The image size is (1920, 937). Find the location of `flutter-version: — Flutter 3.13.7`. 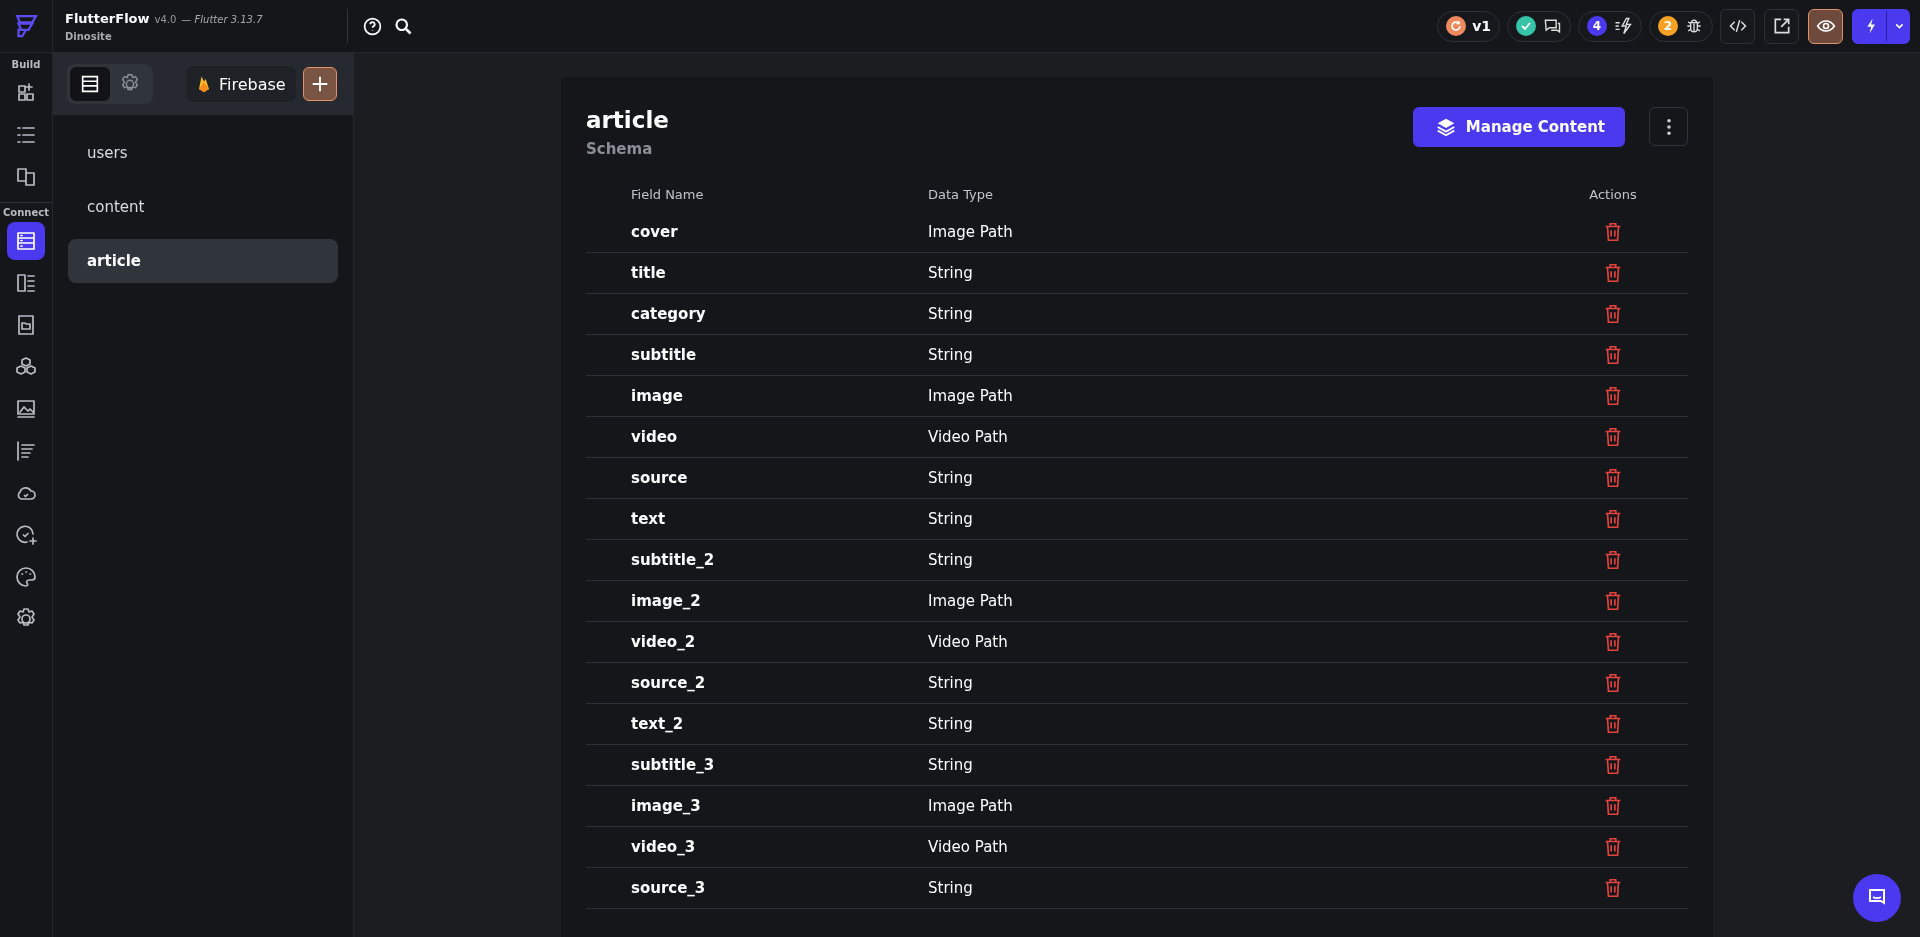

flutter-version: — Flutter 3.13.7 is located at coordinates (222, 19).